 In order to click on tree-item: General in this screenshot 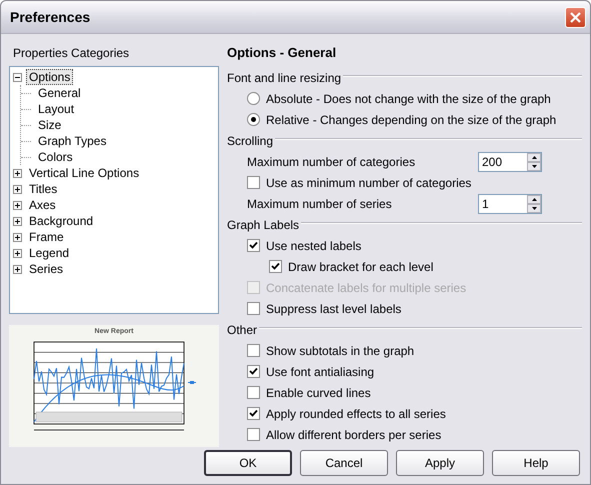, I will do `click(59, 93)`.